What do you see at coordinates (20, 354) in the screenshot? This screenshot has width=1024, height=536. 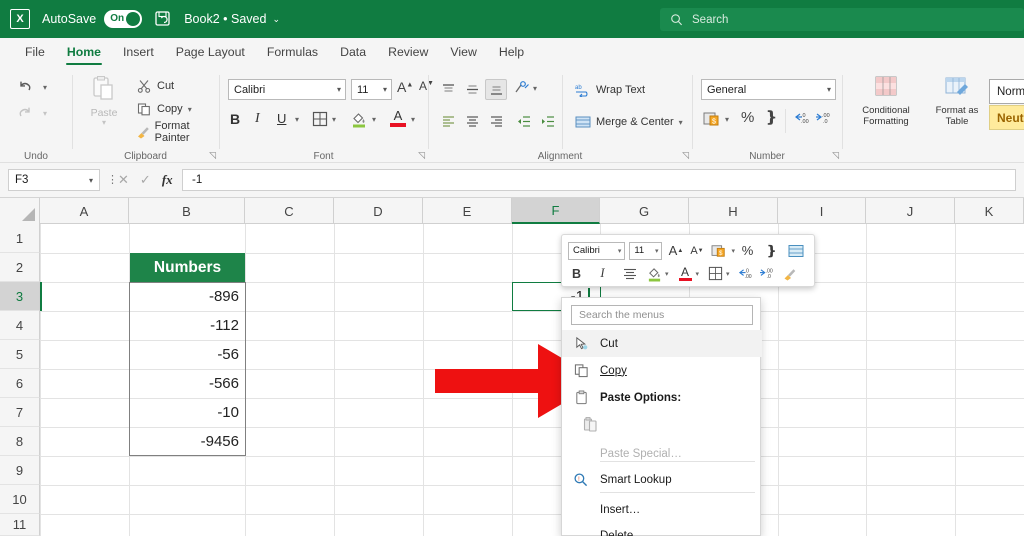 I see `row-header-5: 5` at bounding box center [20, 354].